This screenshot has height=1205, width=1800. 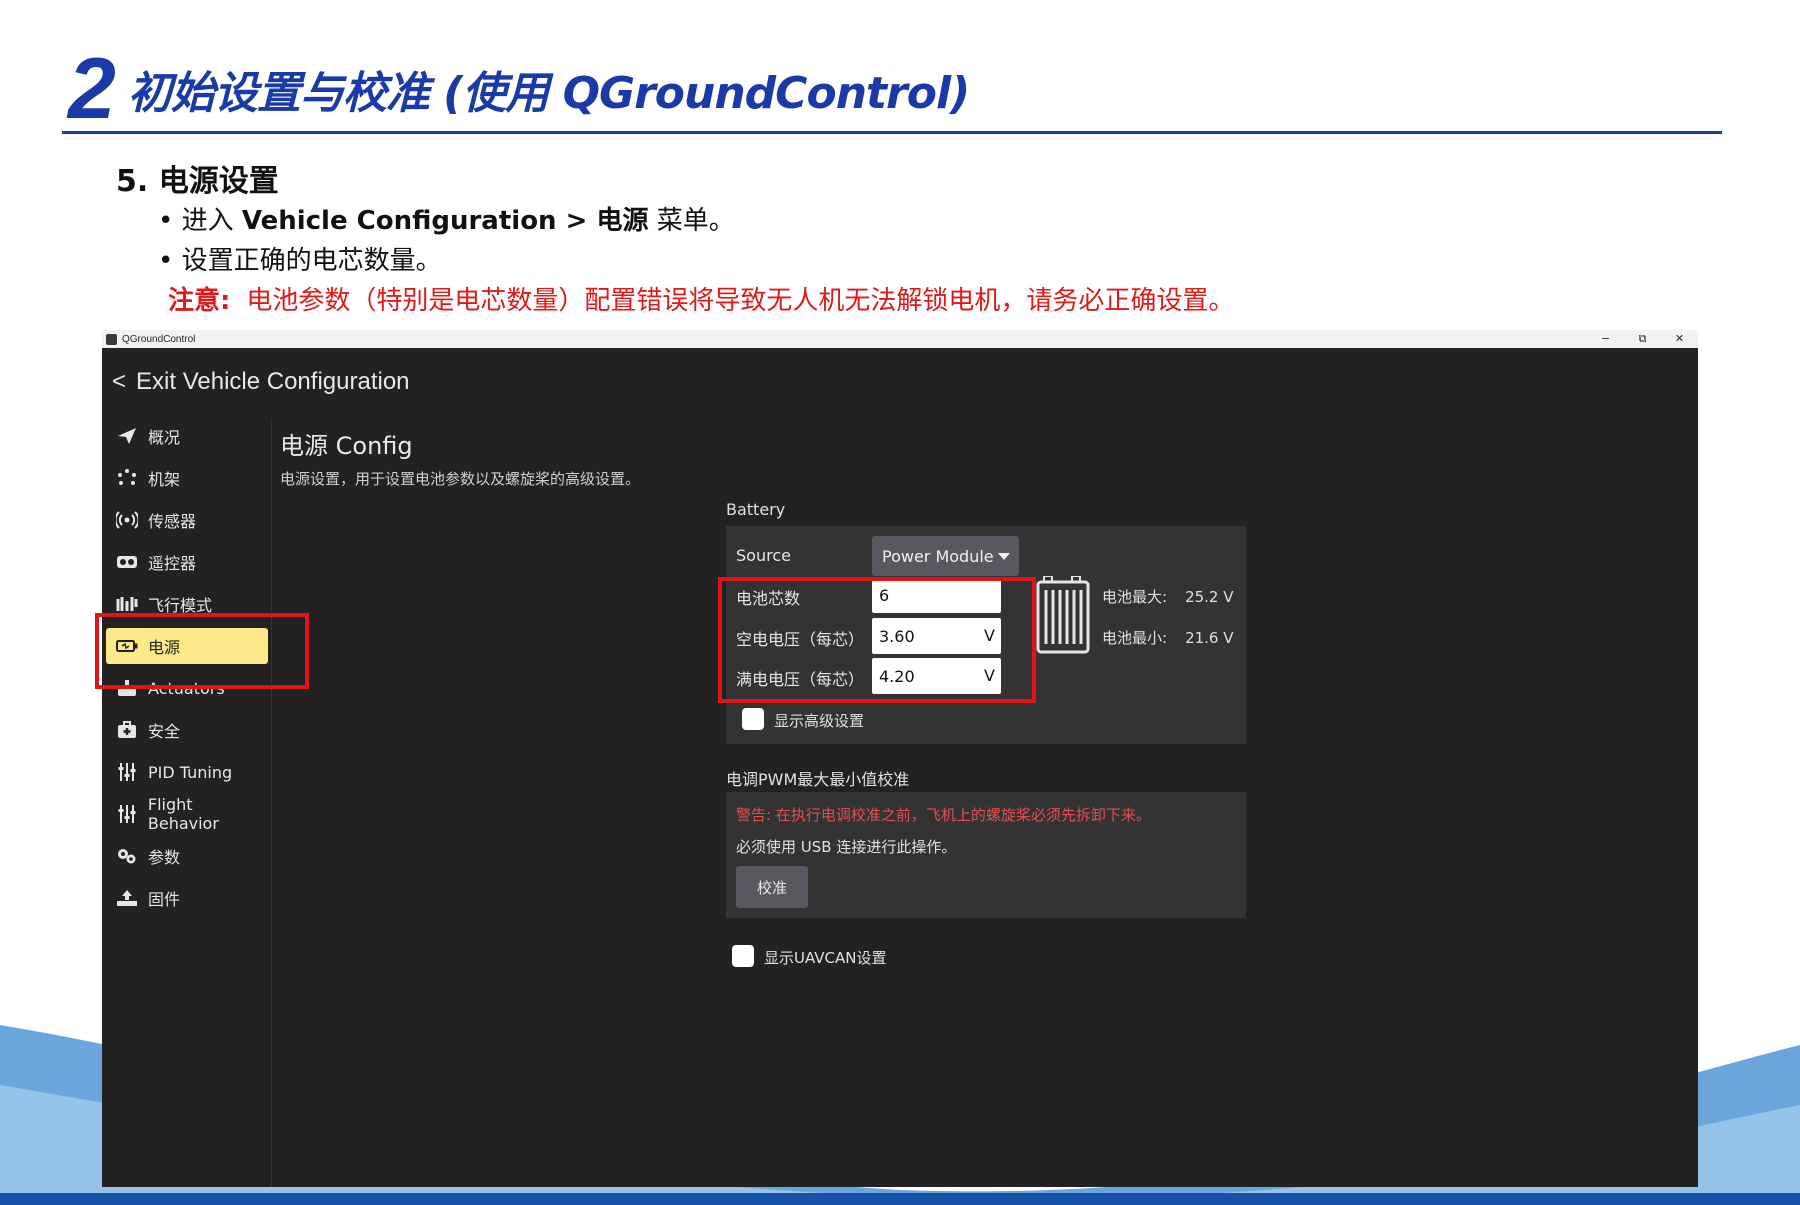 What do you see at coordinates (127, 478) in the screenshot?
I see `frame-icon` at bounding box center [127, 478].